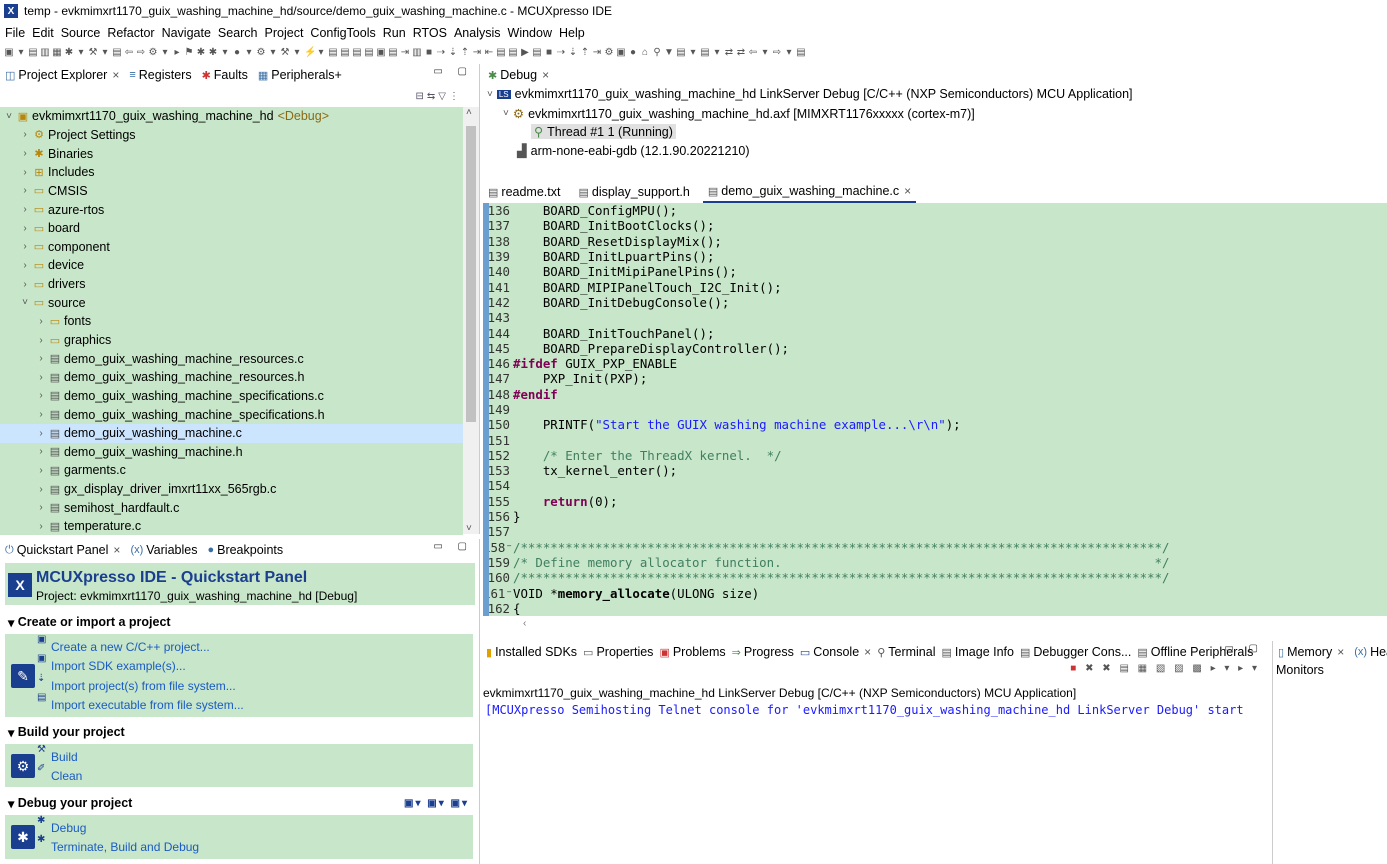 Image resolution: width=1387 pixels, height=864 pixels. What do you see at coordinates (231, 135) in the screenshot?
I see `tree-item-project-settings: › ⚙ Project Settings` at bounding box center [231, 135].